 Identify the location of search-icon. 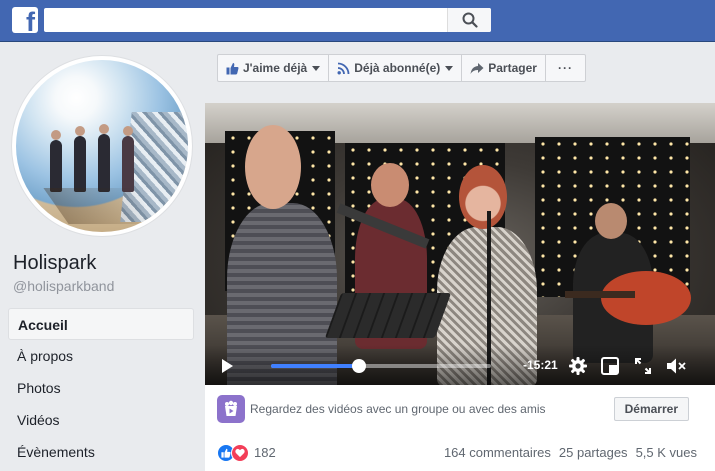
(470, 20).